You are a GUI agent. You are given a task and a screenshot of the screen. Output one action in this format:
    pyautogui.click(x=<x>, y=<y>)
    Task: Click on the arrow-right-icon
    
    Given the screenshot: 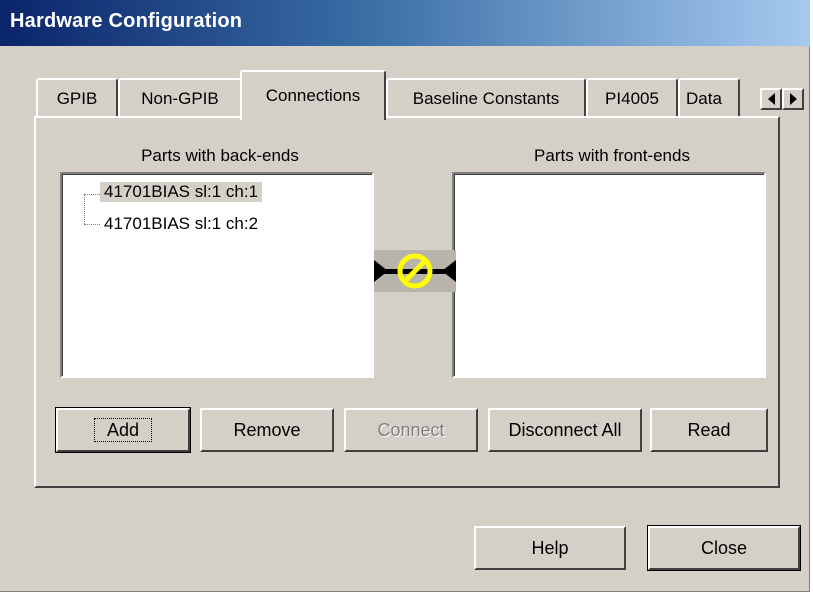 What is the action you would take?
    pyautogui.click(x=793, y=99)
    